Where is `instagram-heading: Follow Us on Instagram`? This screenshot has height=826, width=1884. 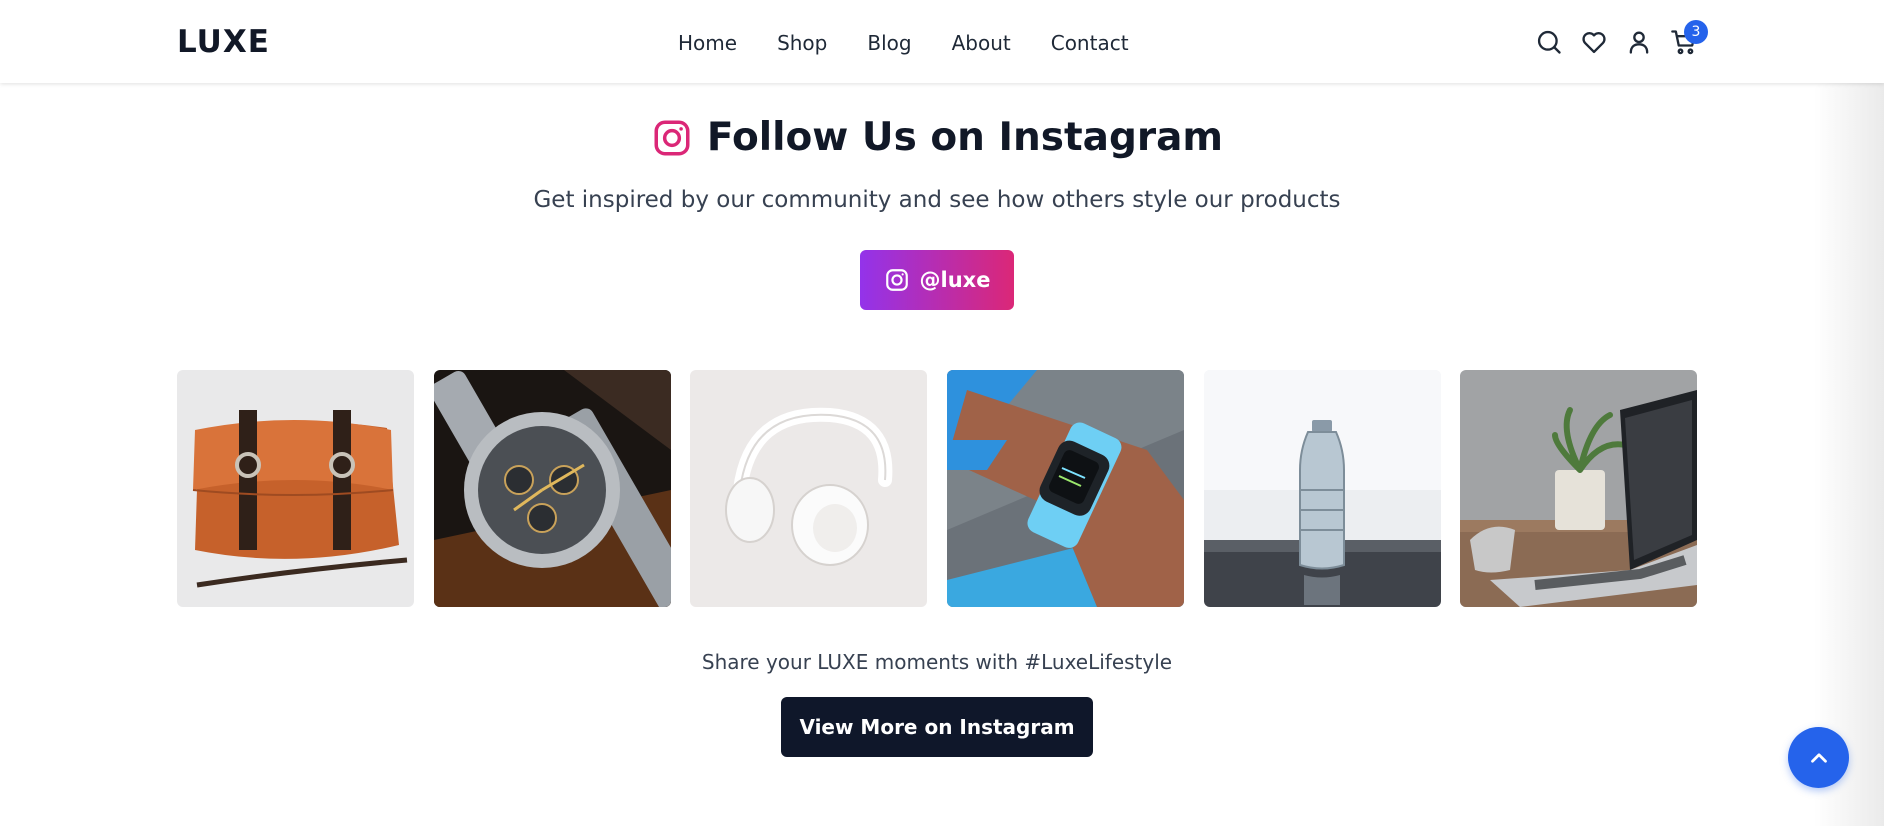
instagram-heading: Follow Us on Instagram is located at coordinates (937, 137).